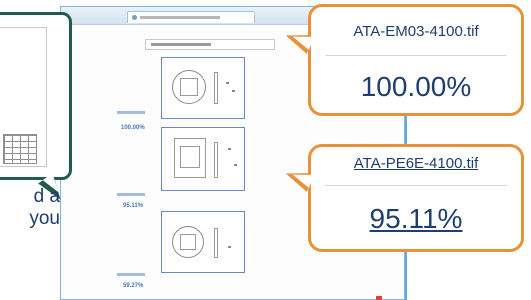 The image size is (531, 300). What do you see at coordinates (44, 218) in the screenshot?
I see `zoom-caption-line-2: you` at bounding box center [44, 218].